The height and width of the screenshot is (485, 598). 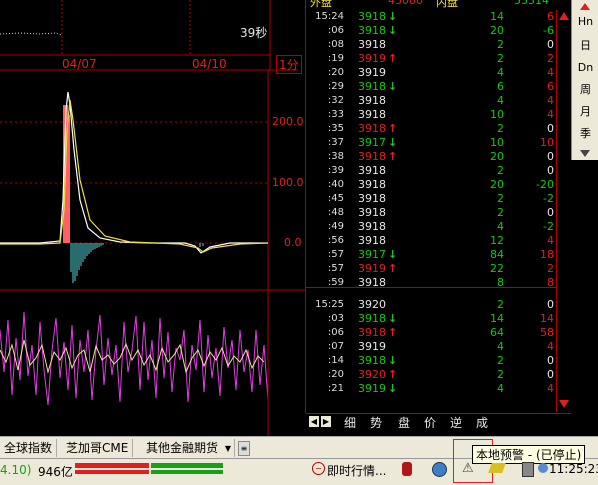 I want to click on database-icon, so click(x=407, y=469).